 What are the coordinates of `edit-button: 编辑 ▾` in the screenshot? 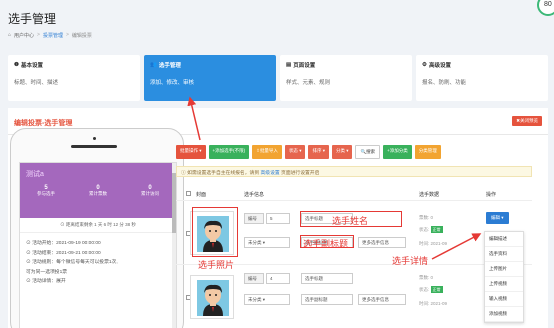 It's located at (497, 218).